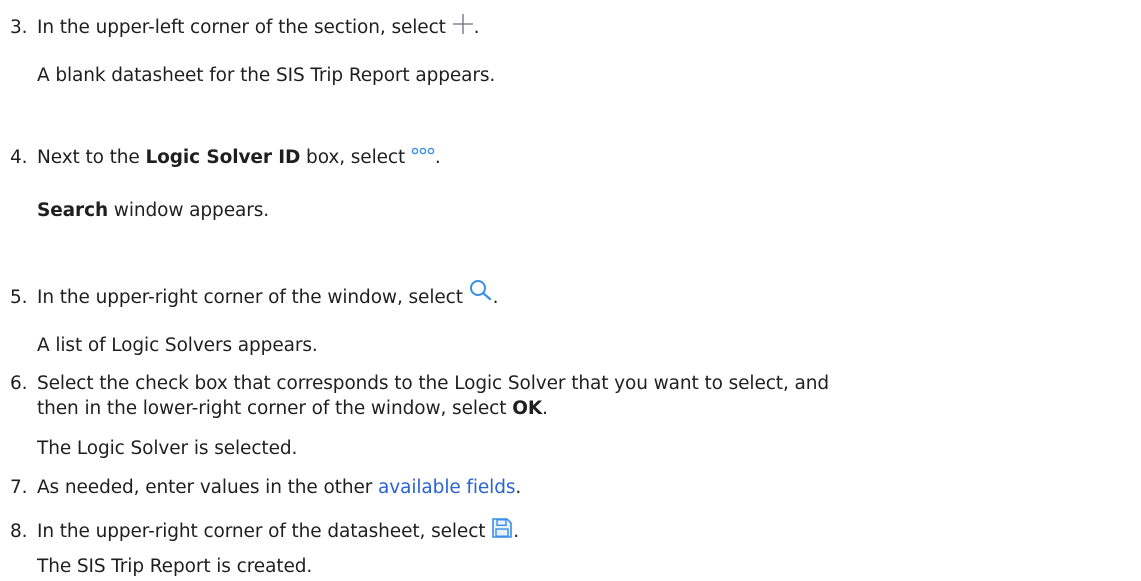 This screenshot has height=581, width=1141. What do you see at coordinates (73, 210) in the screenshot?
I see `window-name-search: Search` at bounding box center [73, 210].